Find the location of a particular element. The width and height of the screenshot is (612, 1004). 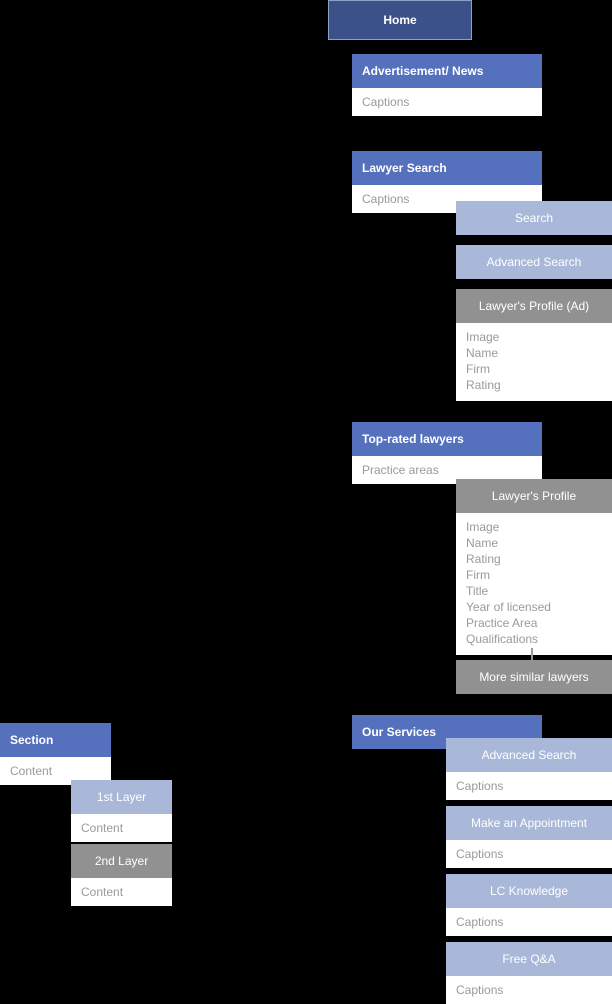

node-free-qa-header: Free Q&A is located at coordinates (529, 959).